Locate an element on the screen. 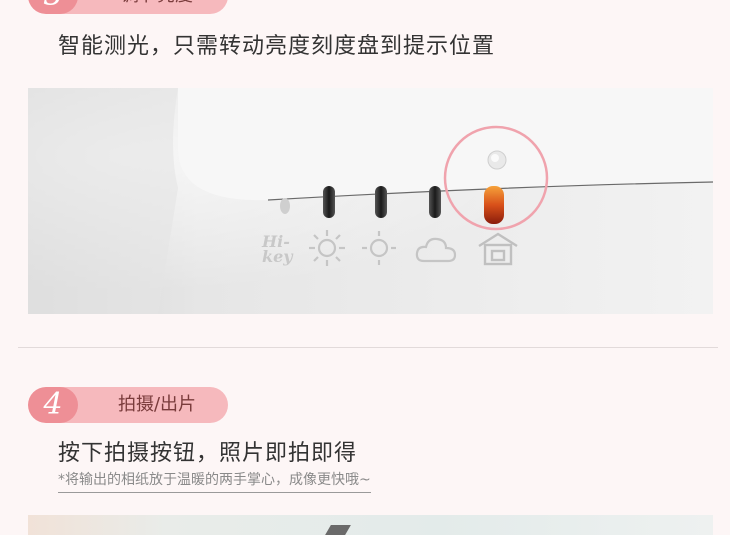 This screenshot has height=535, width=730. step-3-badge: 3 调节亮度 is located at coordinates (128, 7).